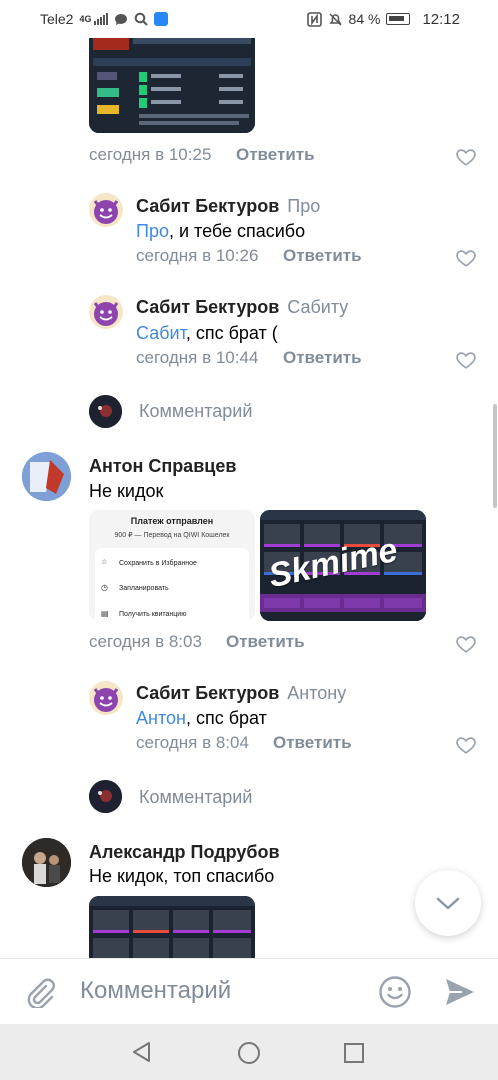 This screenshot has width=498, height=1080. What do you see at coordinates (161, 718) in the screenshot?
I see `mention-link: Антон` at bounding box center [161, 718].